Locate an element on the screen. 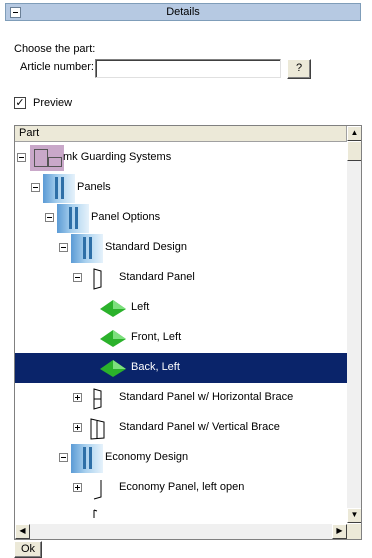 This screenshot has width=372, height=558. tree-row: Standard Panel w/ Horizontal Brace is located at coordinates (181, 398).